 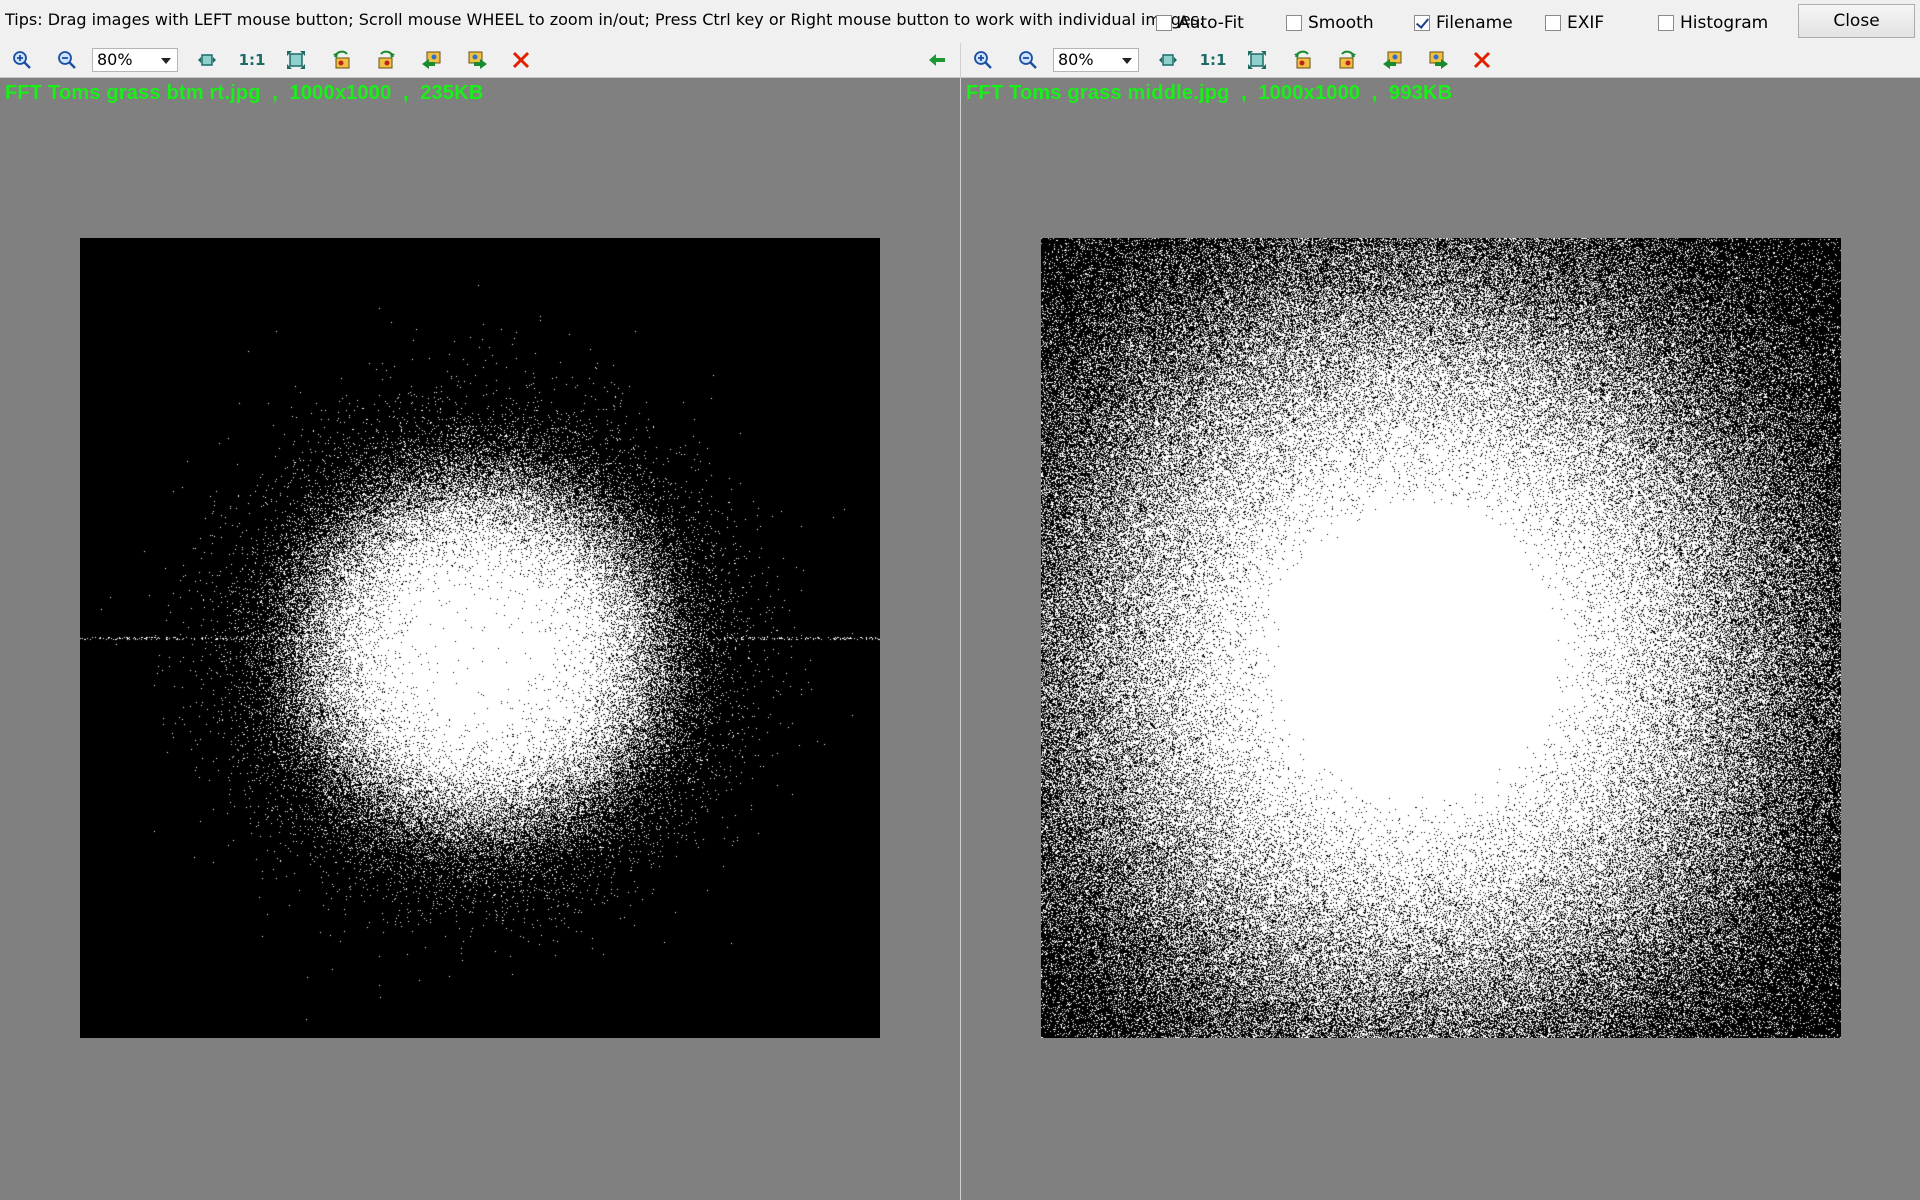 I want to click on smooth-label: Smooth, so click(x=1341, y=23).